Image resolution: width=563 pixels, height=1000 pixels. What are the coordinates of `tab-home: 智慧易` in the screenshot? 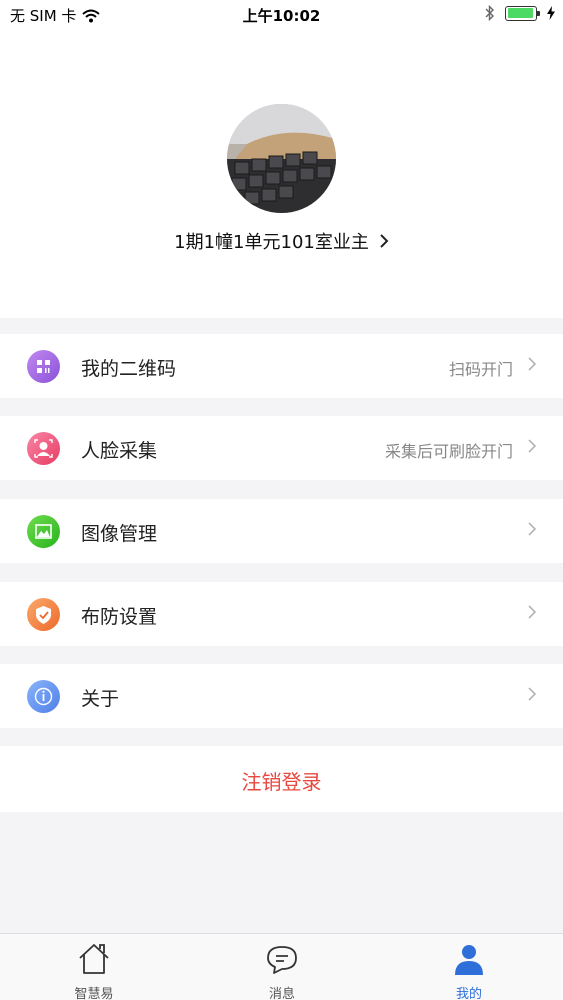 It's located at (94, 967).